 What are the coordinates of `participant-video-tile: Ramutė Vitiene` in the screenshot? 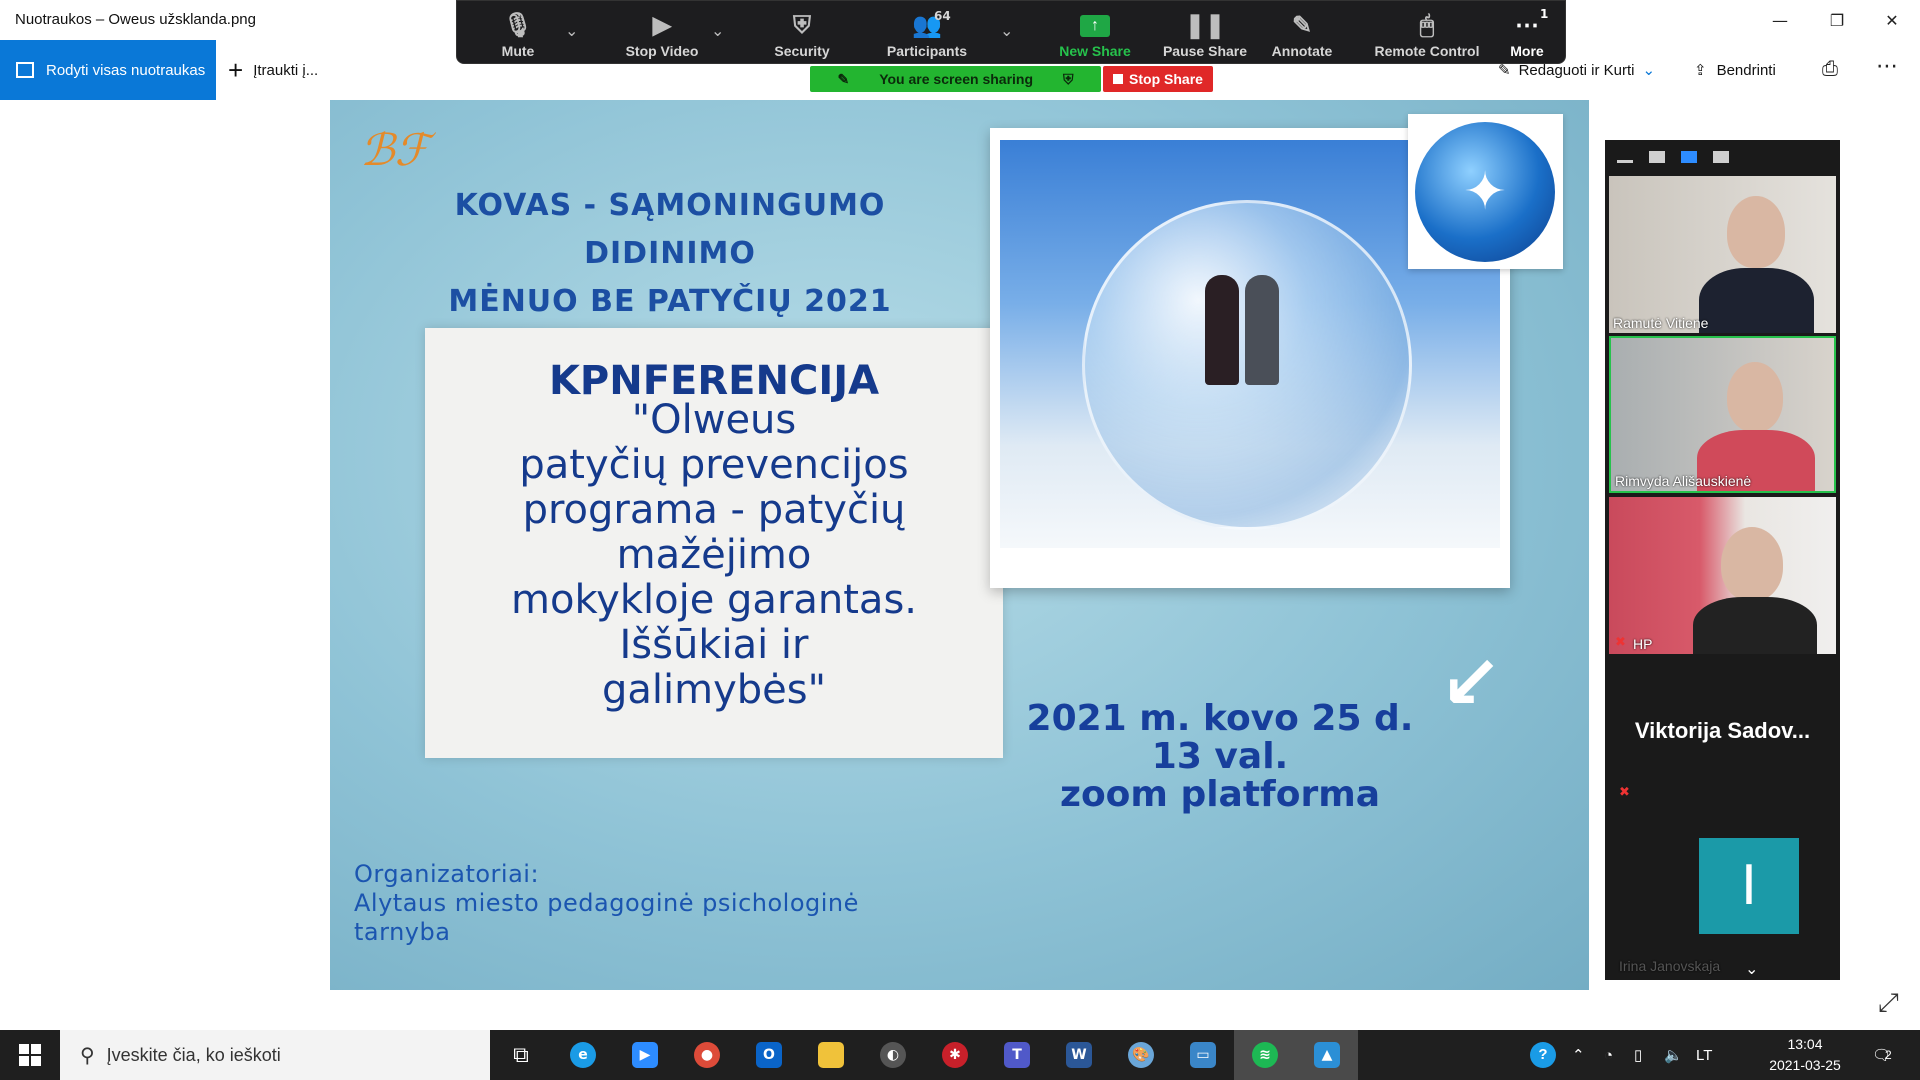 It's located at (1722, 254).